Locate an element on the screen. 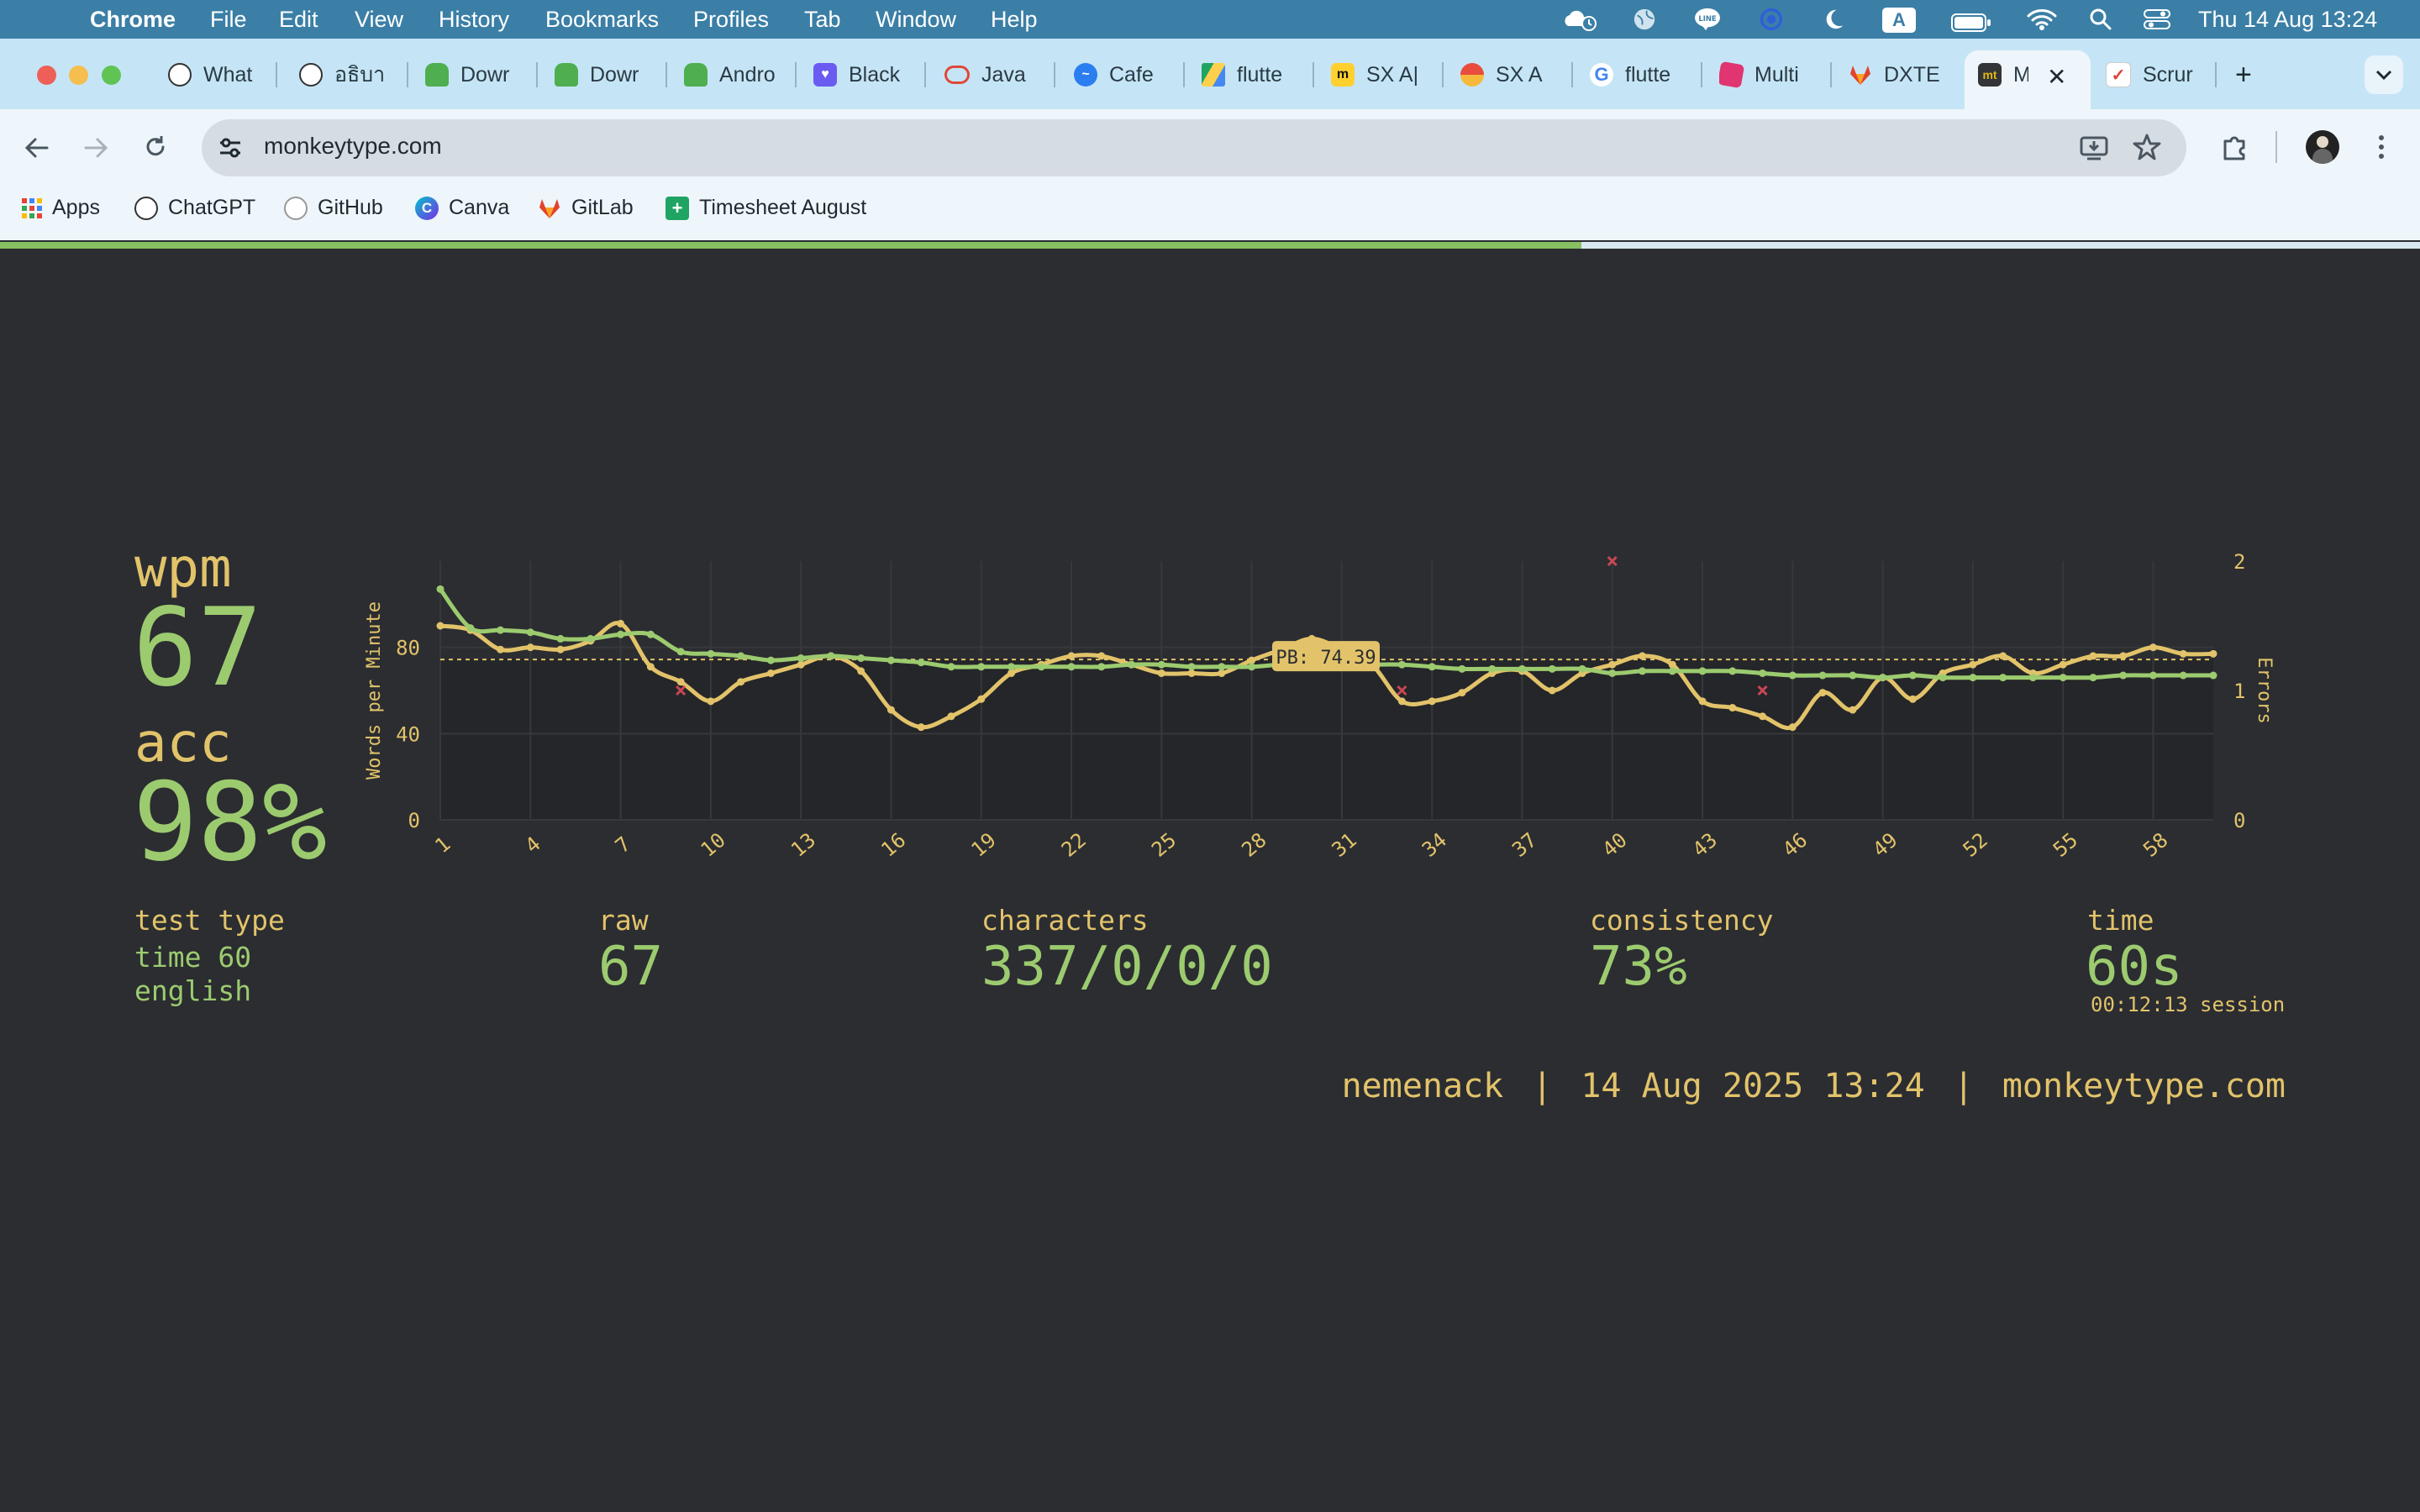 The height and width of the screenshot is (1512, 2420). y-axis-tick-label: 40 is located at coordinates (408, 734).